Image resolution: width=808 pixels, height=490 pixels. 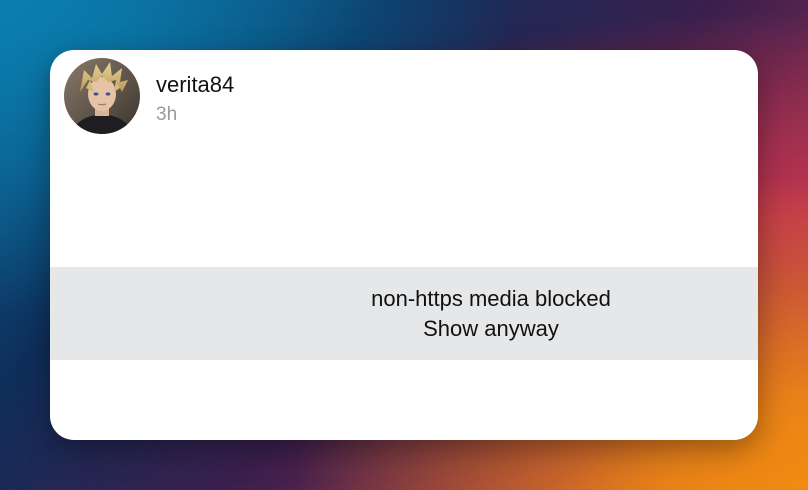 What do you see at coordinates (195, 115) in the screenshot?
I see `post-timestamp: 3h` at bounding box center [195, 115].